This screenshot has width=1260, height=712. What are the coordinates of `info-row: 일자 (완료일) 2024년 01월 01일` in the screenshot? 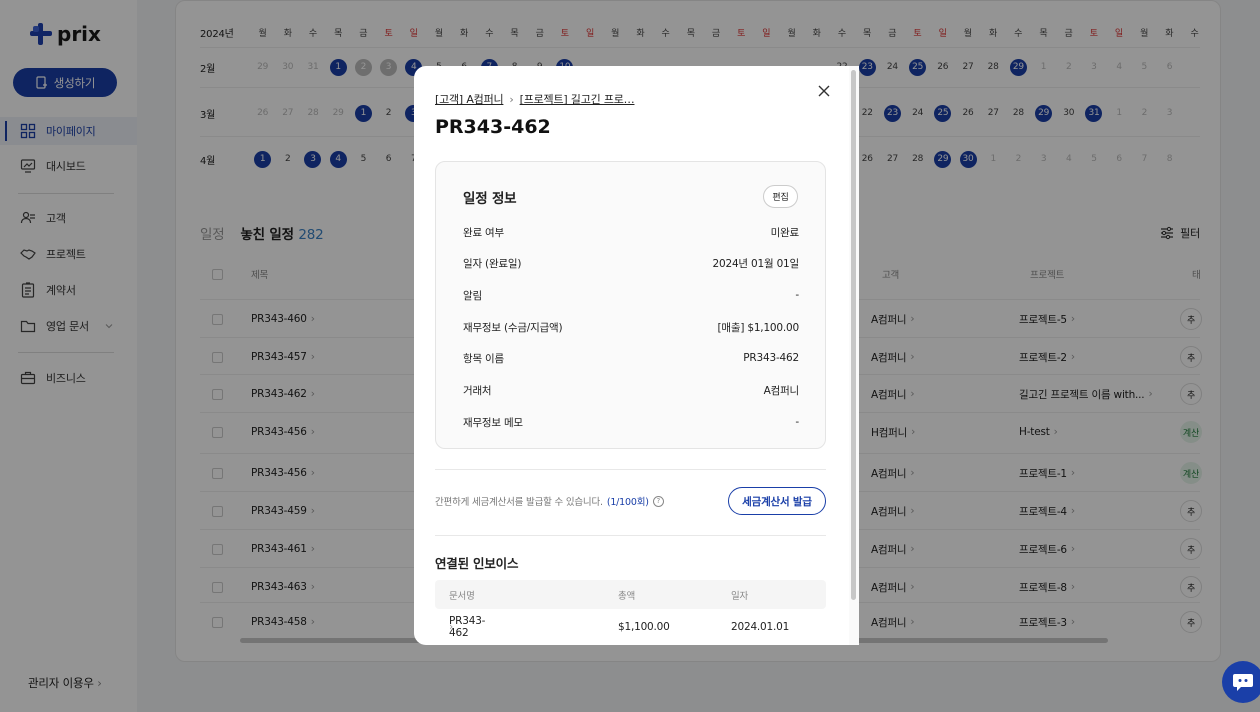 It's located at (631, 263).